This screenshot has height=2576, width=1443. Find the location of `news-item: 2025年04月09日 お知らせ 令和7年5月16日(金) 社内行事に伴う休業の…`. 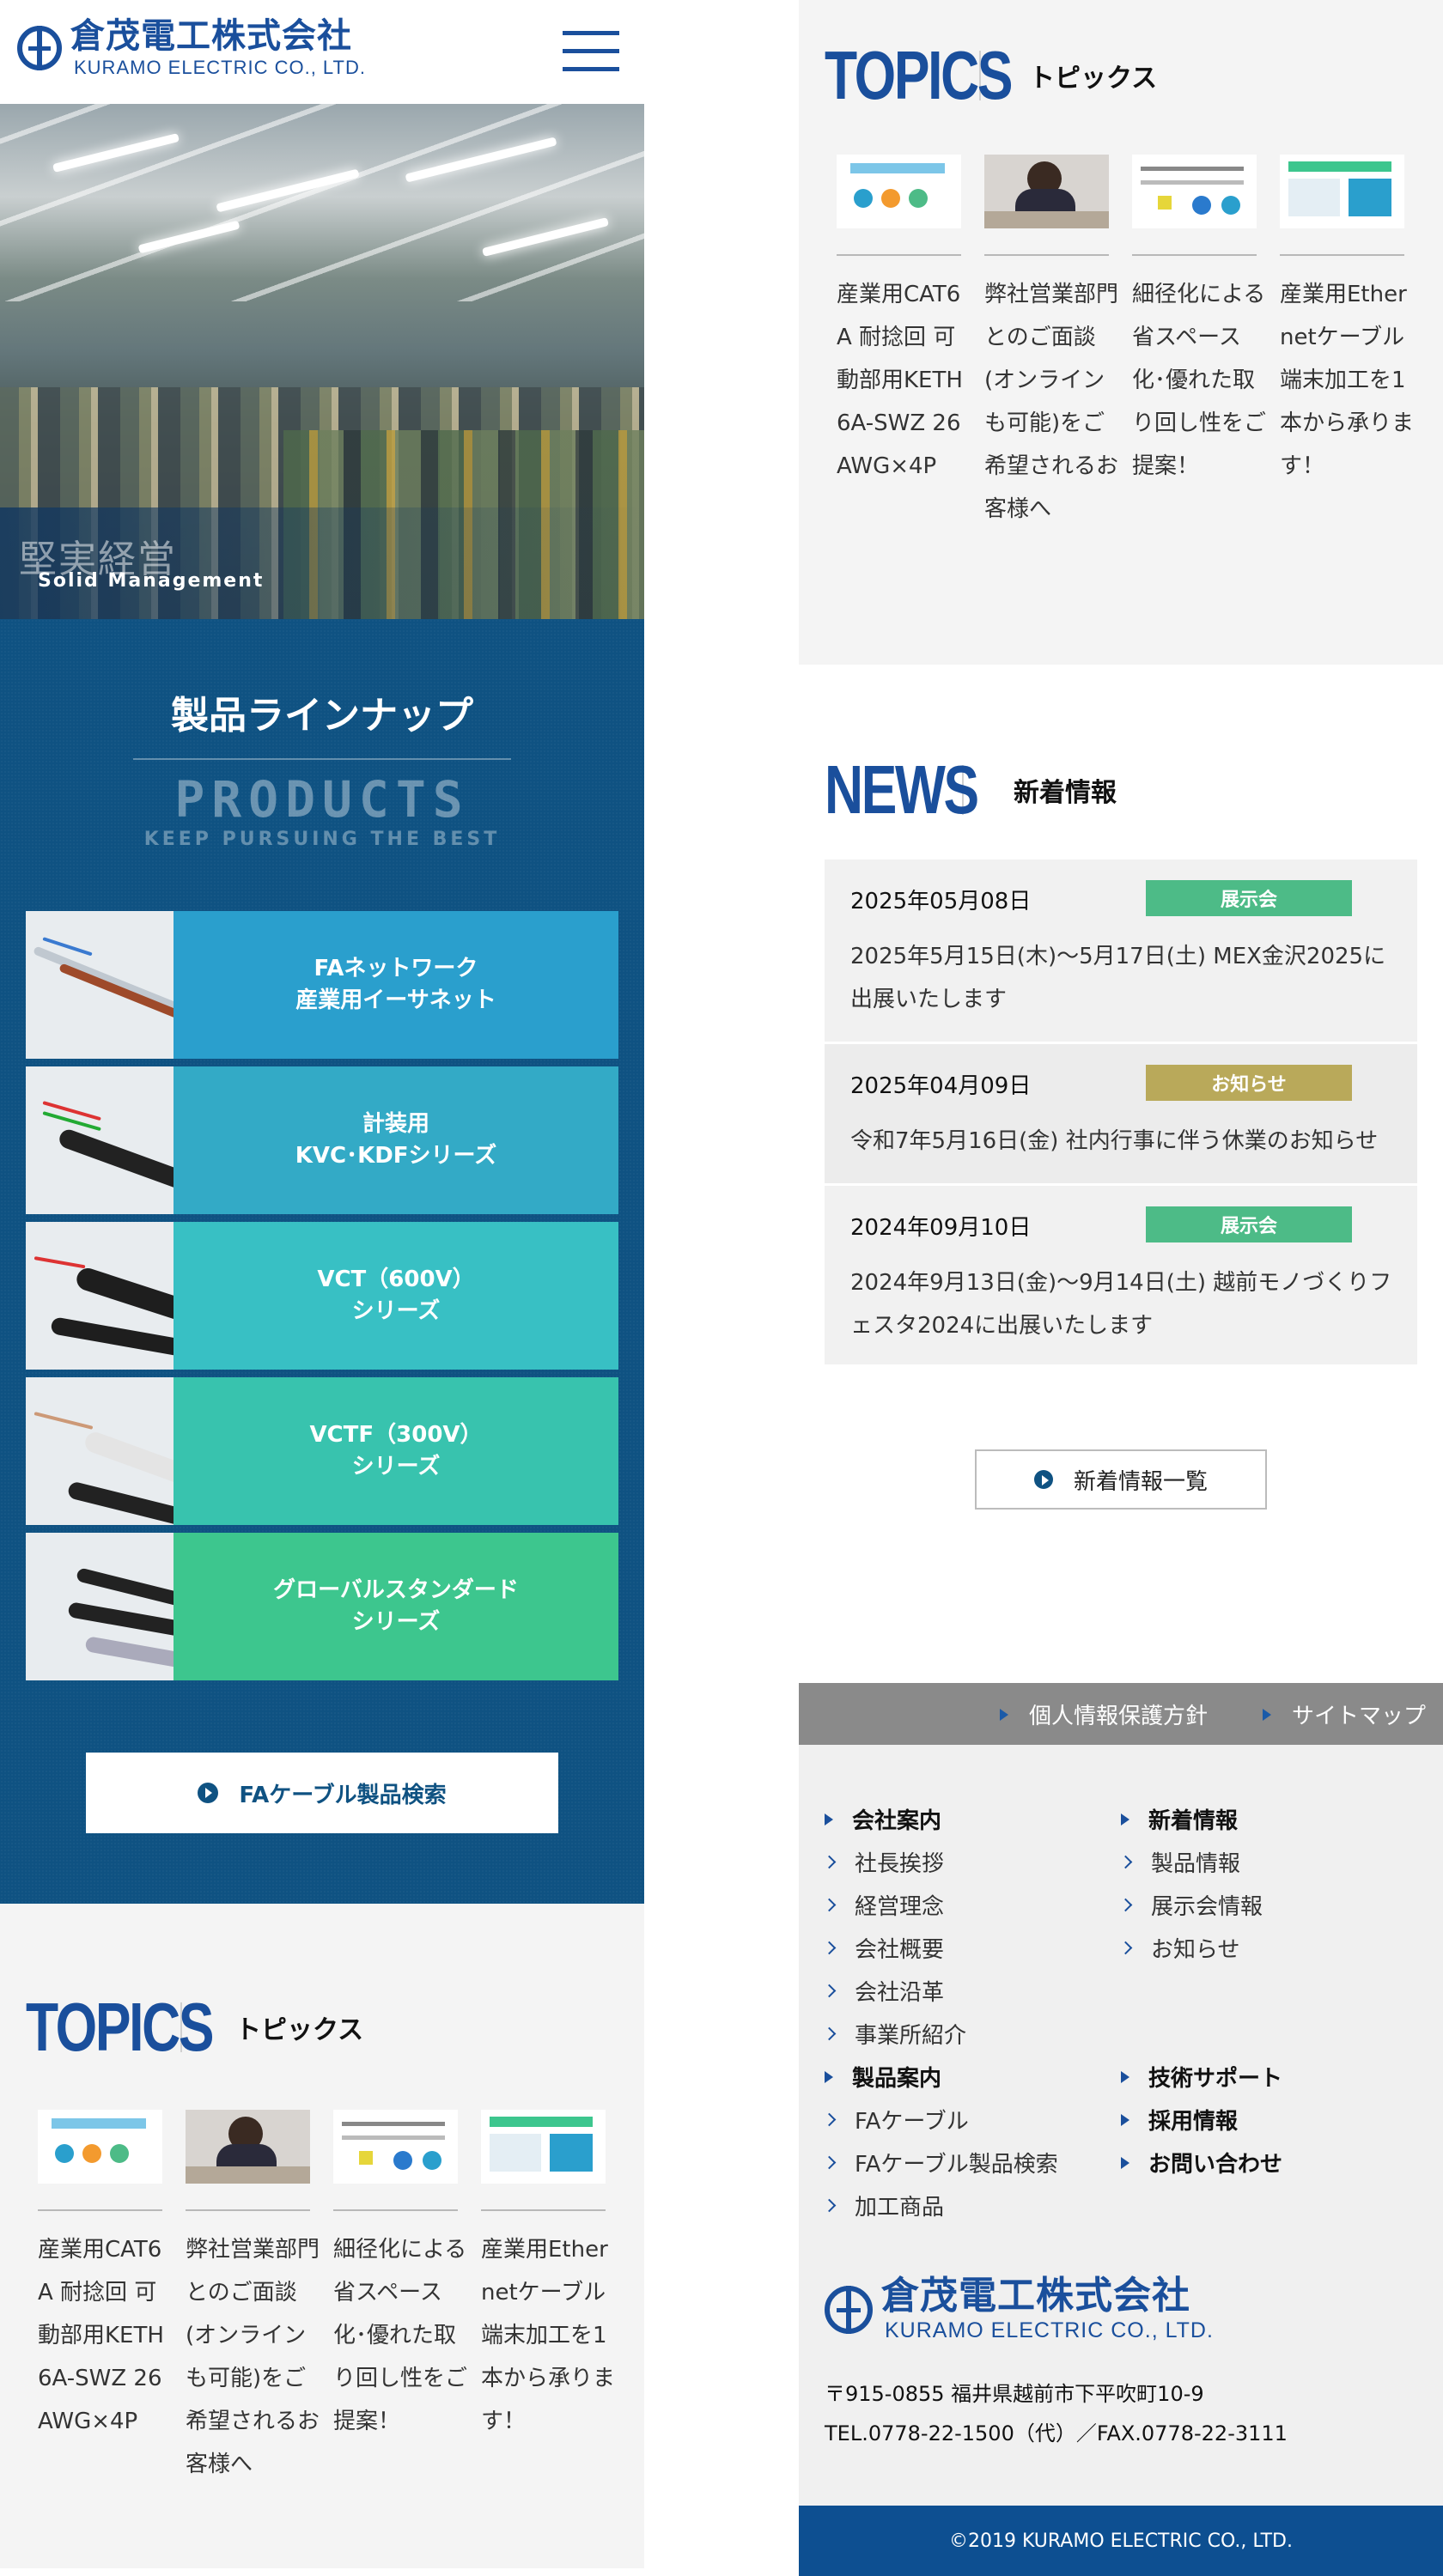

news-item: 2025年04月09日 お知らせ 令和7年5月16日(金) 社内行事に伴う休業の… is located at coordinates (1121, 1113).